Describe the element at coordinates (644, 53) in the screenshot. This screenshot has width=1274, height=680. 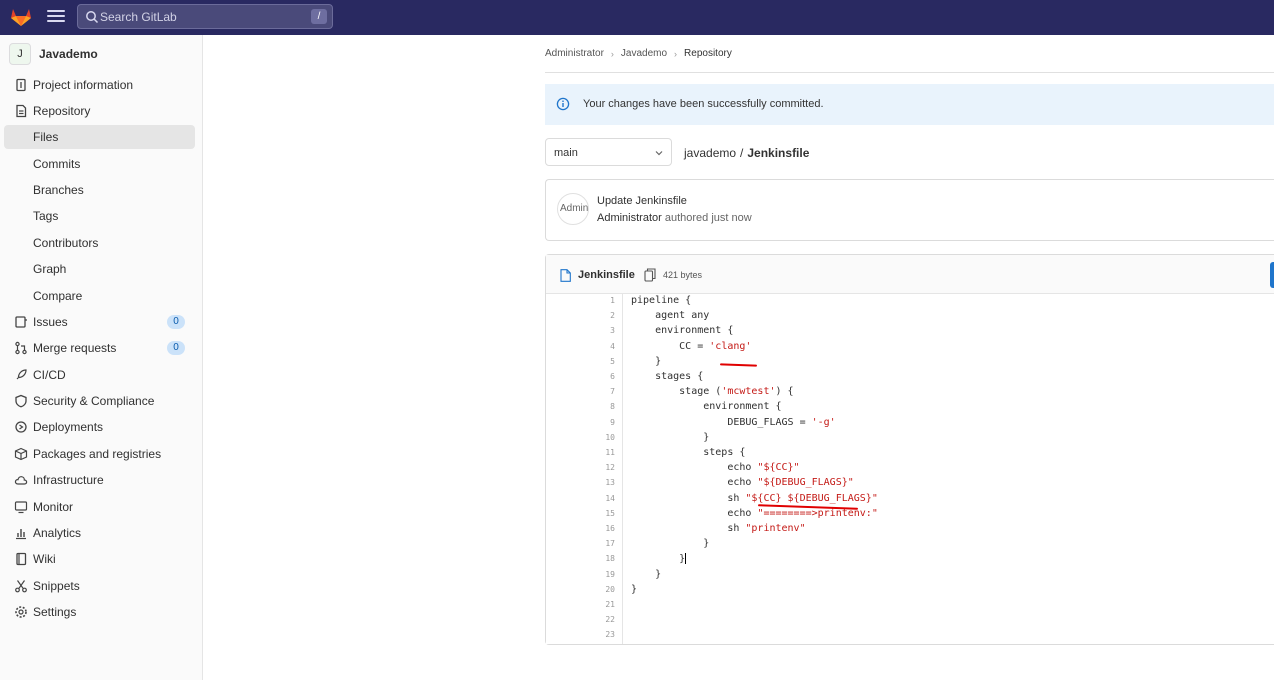
I see `breadcrumb-item-javademo: Javademo` at that location.